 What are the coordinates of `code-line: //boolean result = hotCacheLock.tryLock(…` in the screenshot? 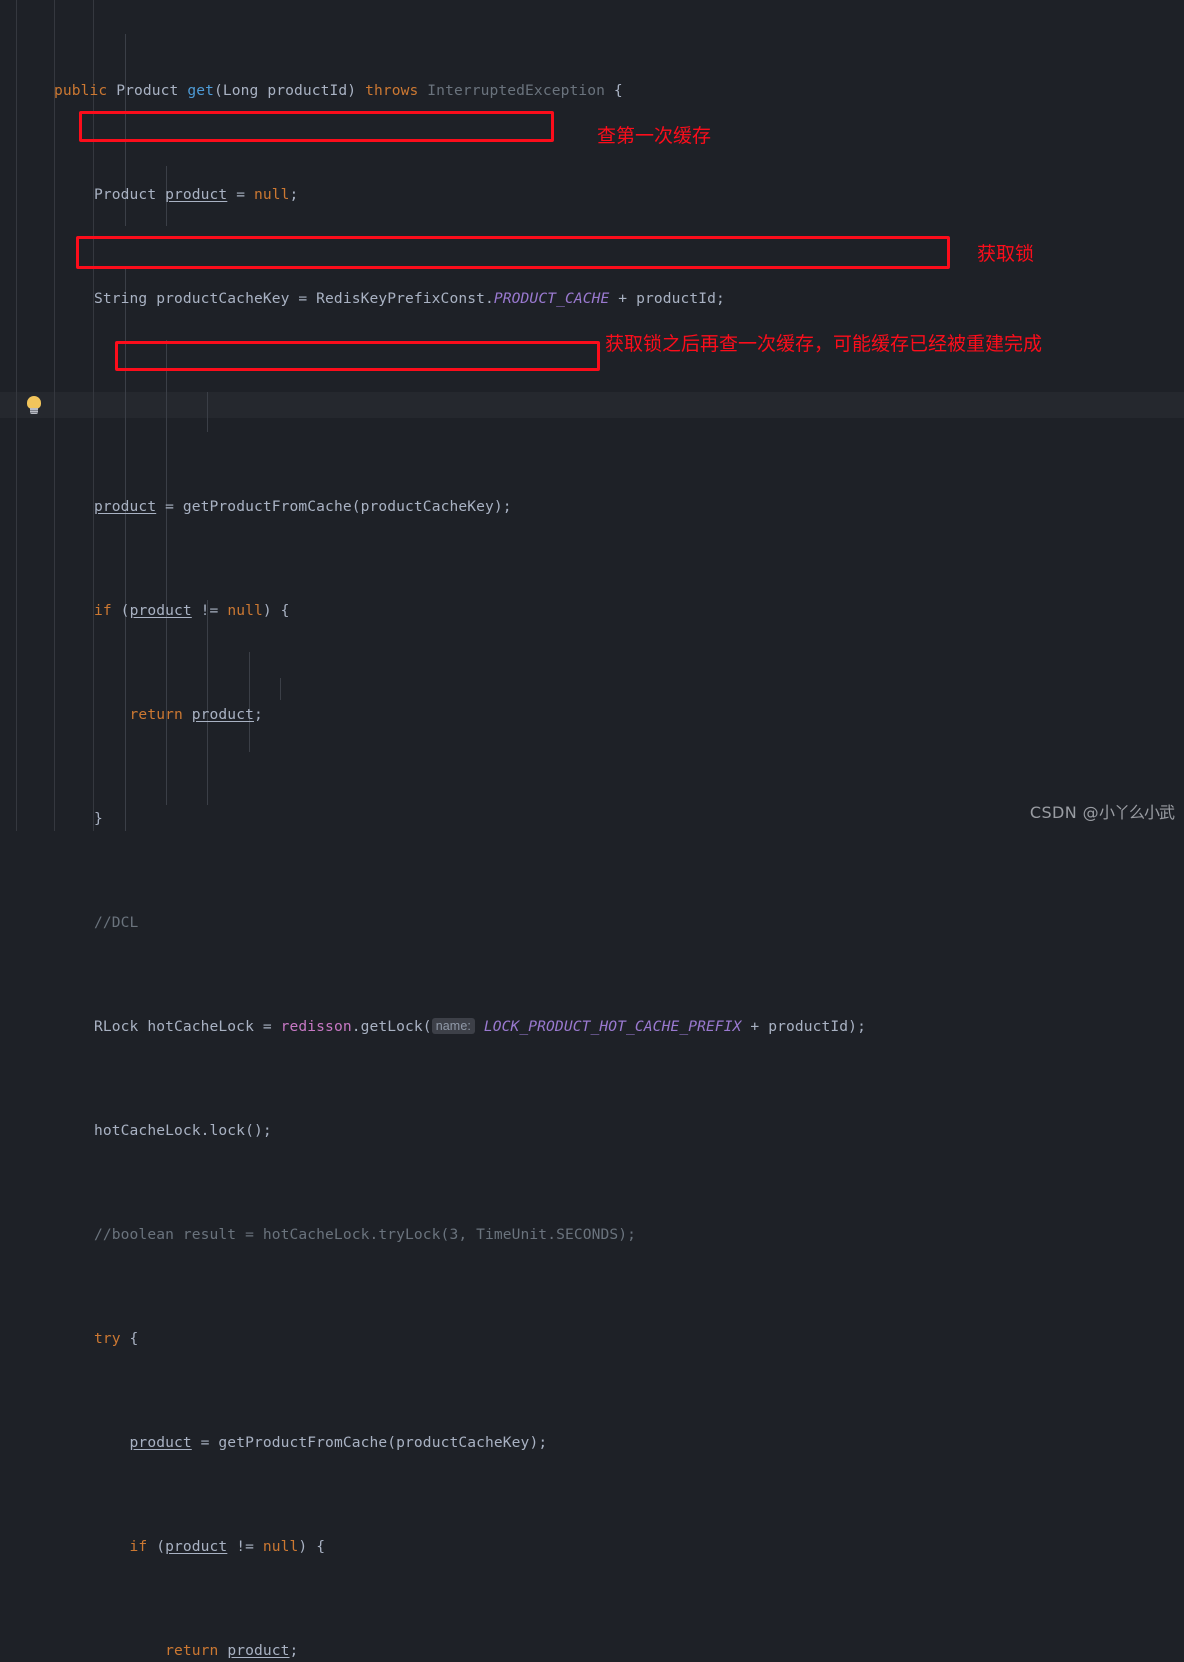 It's located at (592, 1235).